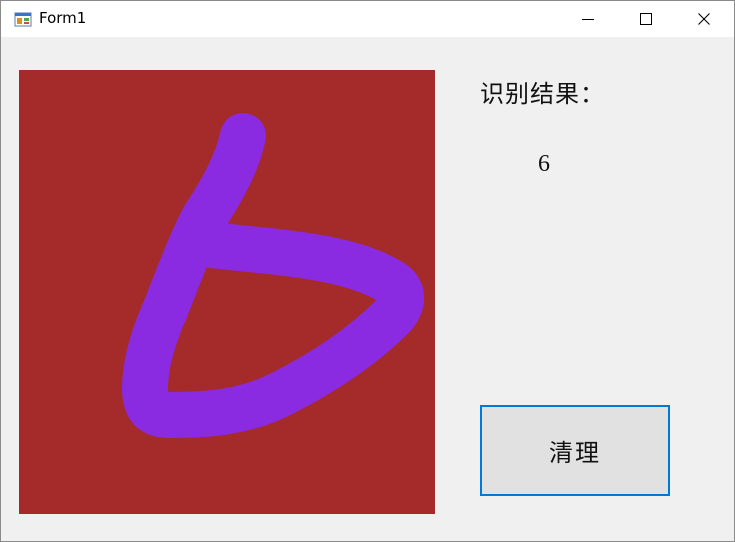 Image resolution: width=735 pixels, height=542 pixels. What do you see at coordinates (23, 19) in the screenshot?
I see `app-icon` at bounding box center [23, 19].